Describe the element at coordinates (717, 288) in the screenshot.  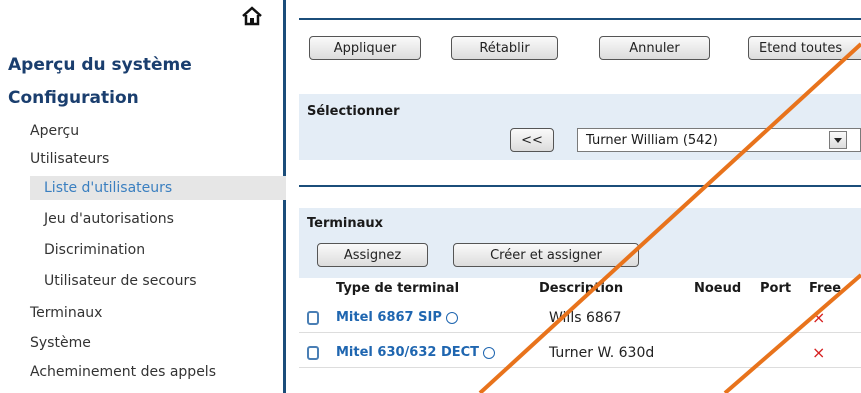
I see `column-header-noeud: Noeud` at that location.